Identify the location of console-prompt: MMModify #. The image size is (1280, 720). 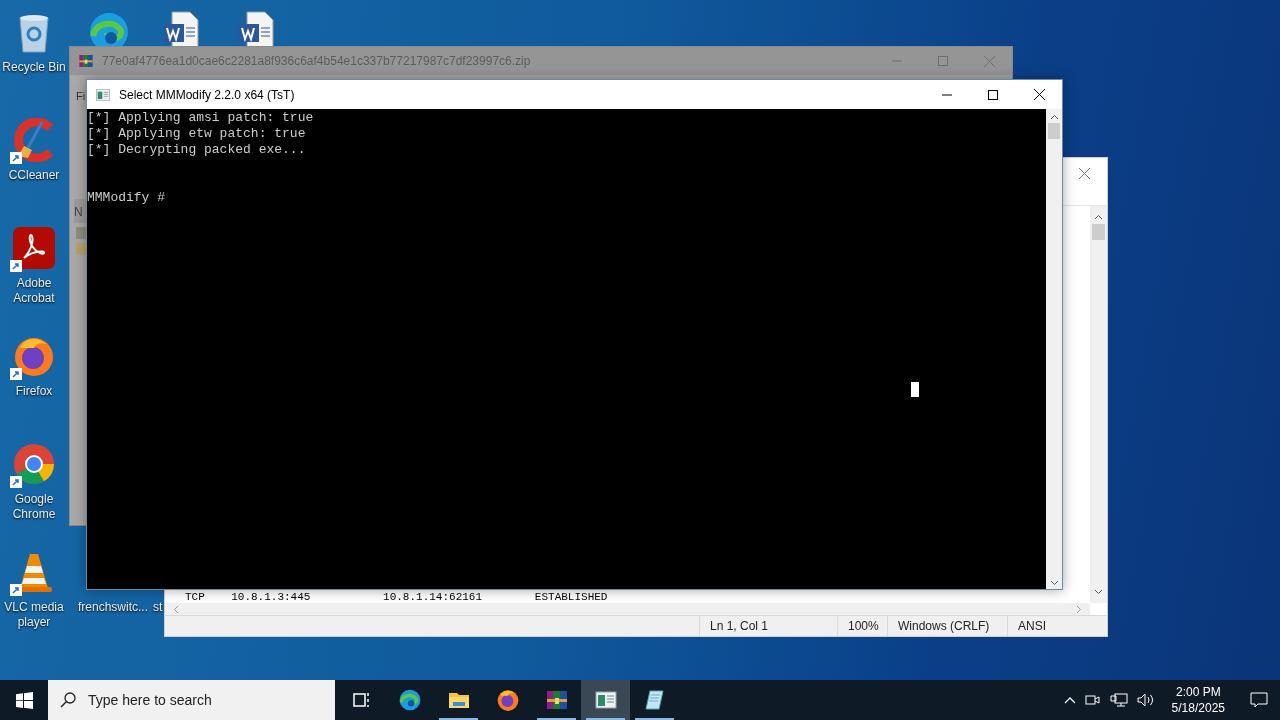
(126, 198).